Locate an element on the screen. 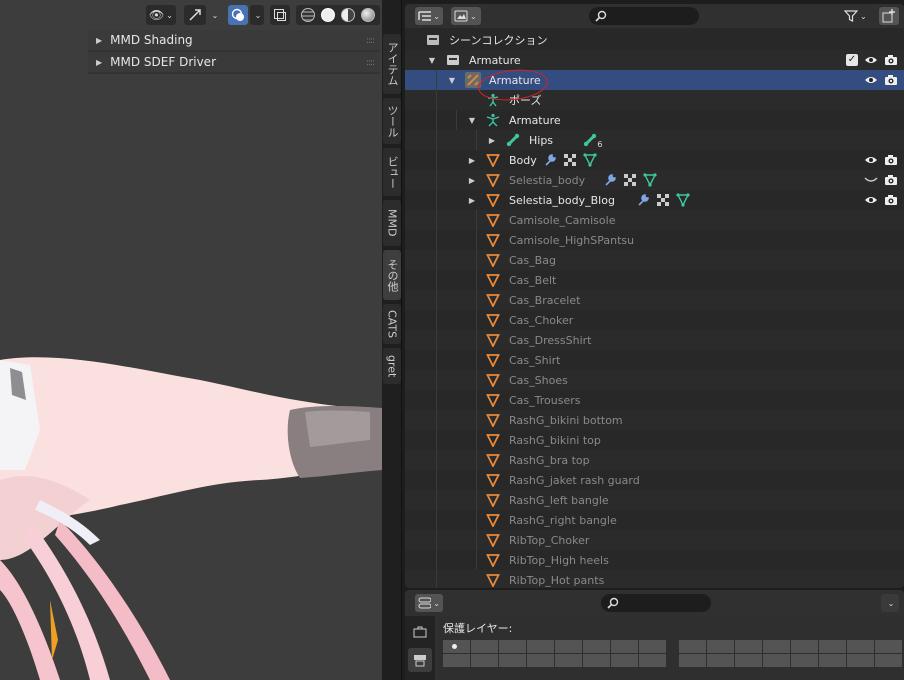 The image size is (904, 680). outliner-row: シーンコレクション is located at coordinates (654, 40).